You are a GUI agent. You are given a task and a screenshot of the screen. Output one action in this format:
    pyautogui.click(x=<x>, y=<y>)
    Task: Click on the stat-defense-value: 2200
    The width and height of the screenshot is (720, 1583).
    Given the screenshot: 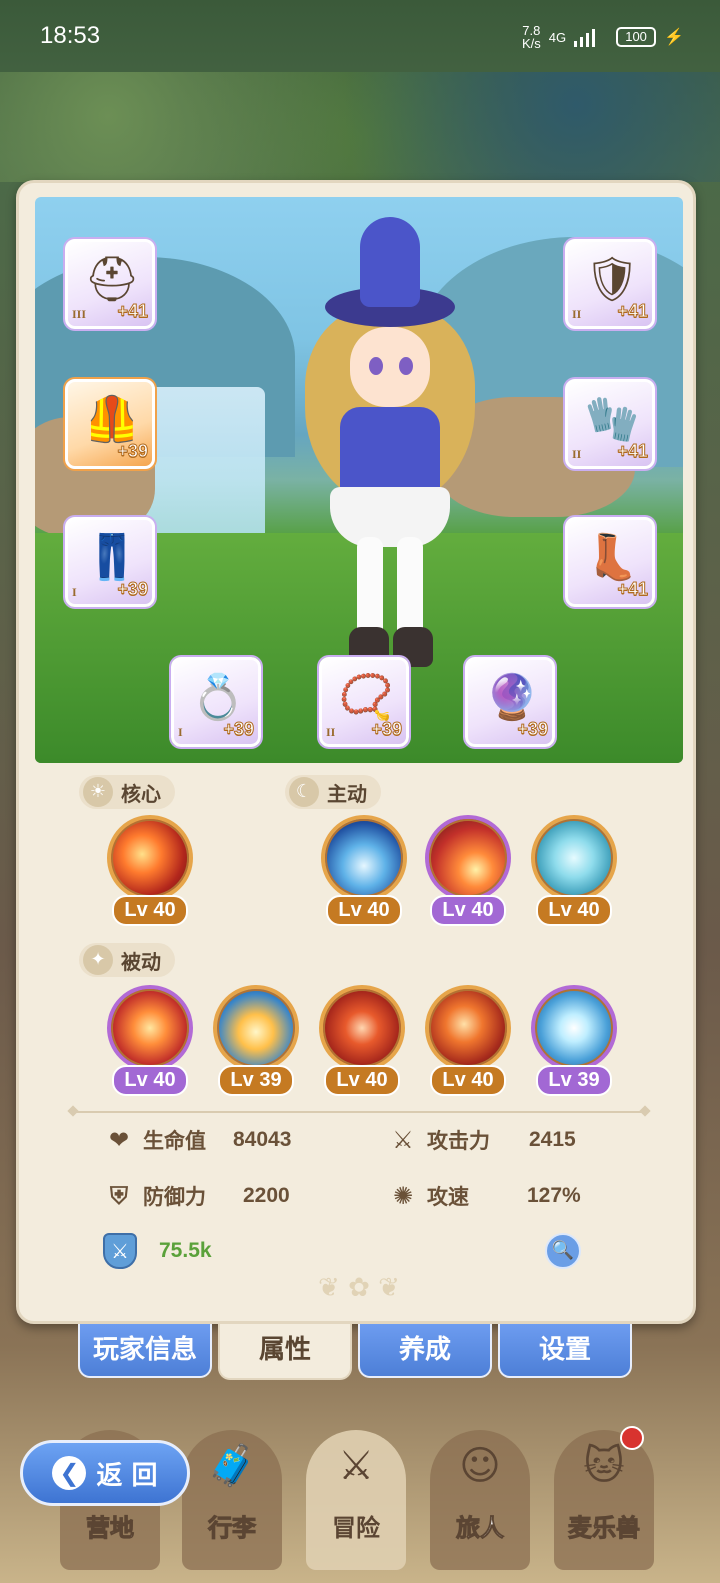 What is the action you would take?
    pyautogui.click(x=266, y=1195)
    